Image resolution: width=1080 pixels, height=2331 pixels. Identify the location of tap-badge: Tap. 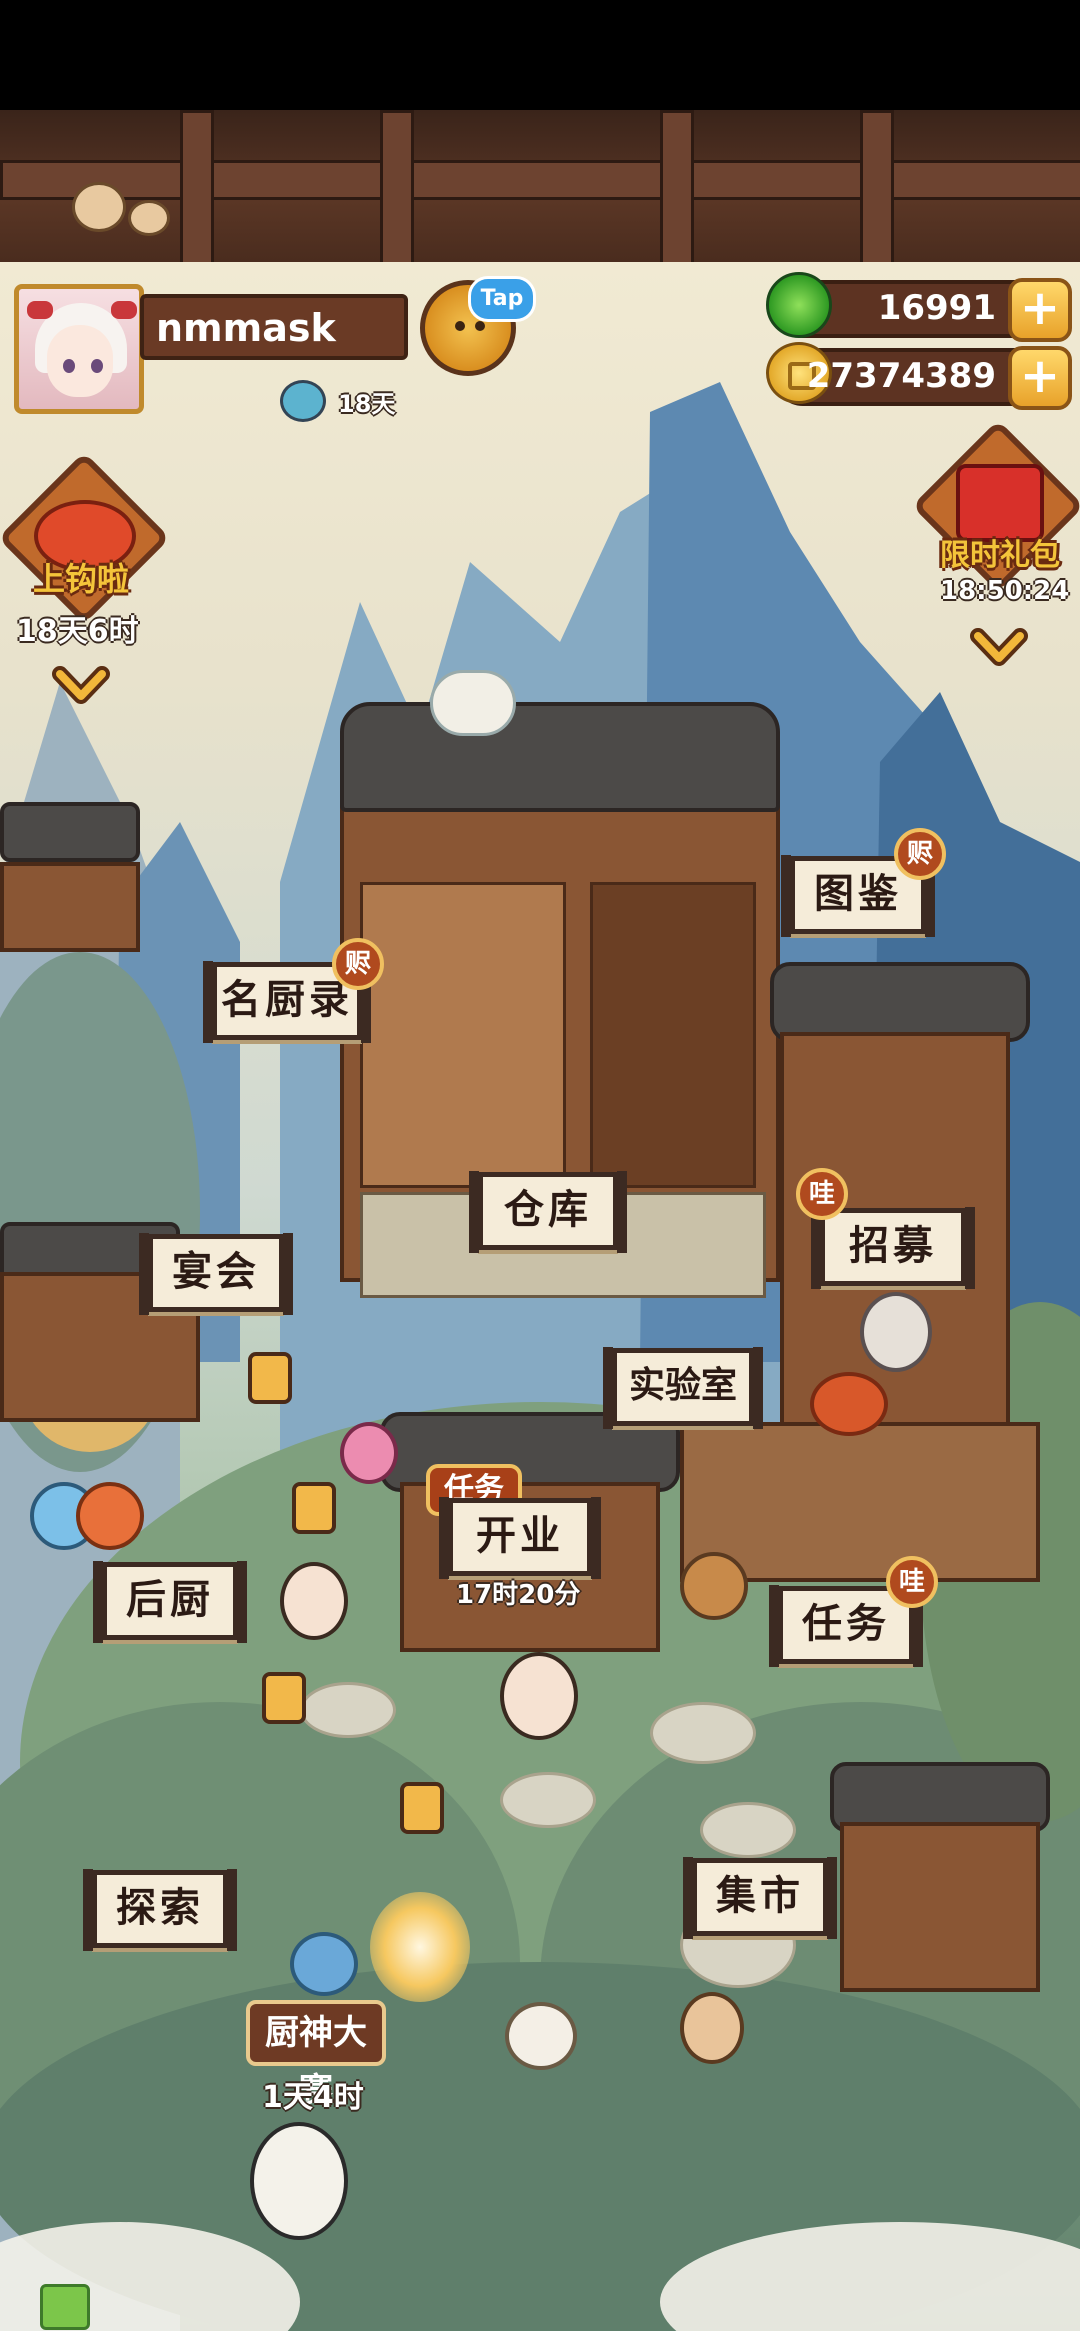
(502, 299).